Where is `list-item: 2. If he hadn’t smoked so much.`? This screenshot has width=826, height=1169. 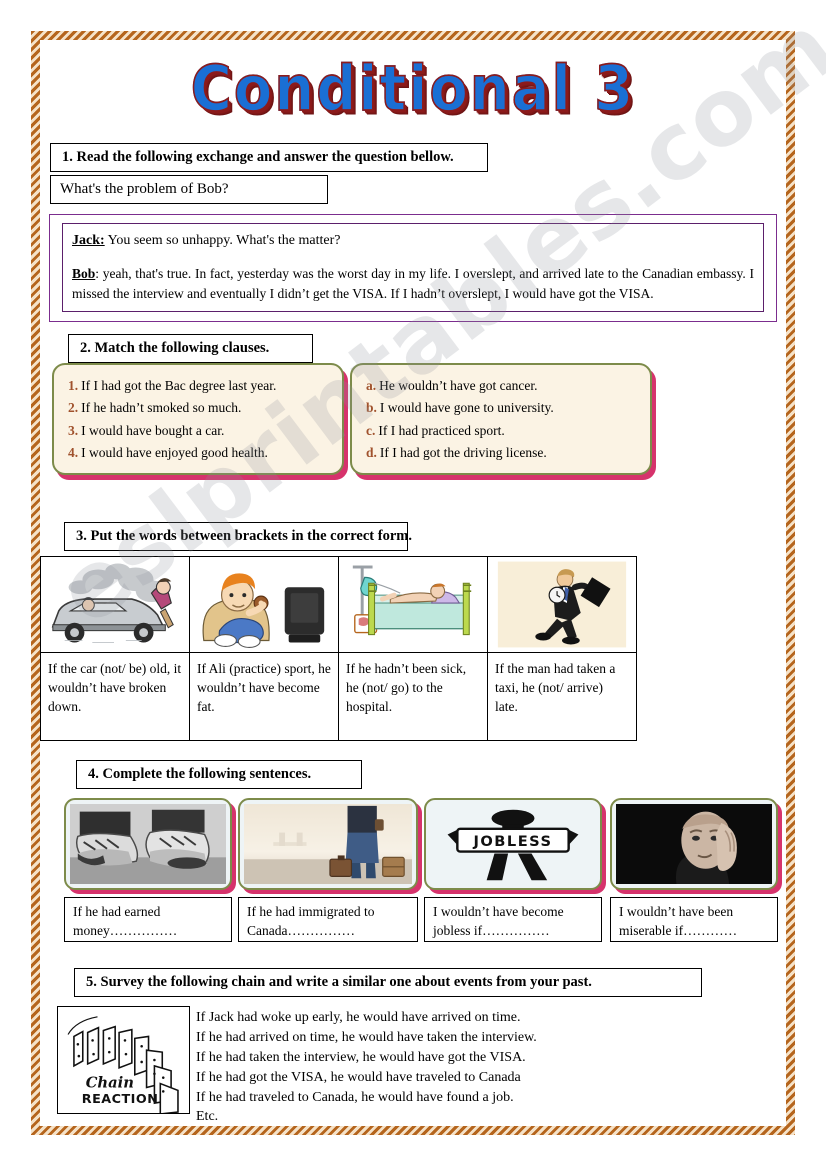 list-item: 2. If he hadn’t smoked so much. is located at coordinates (199, 408).